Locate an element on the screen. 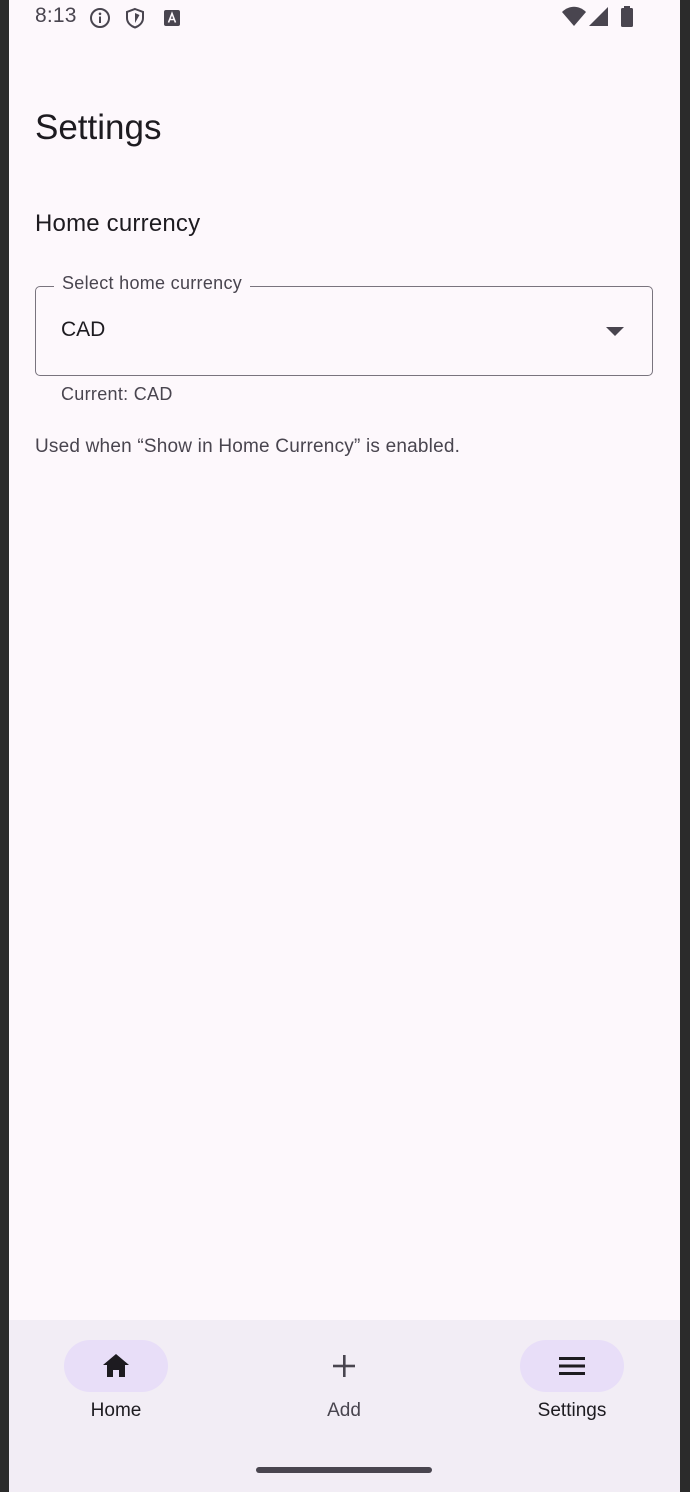  cell-signal-icon is located at coordinates (599, 19).